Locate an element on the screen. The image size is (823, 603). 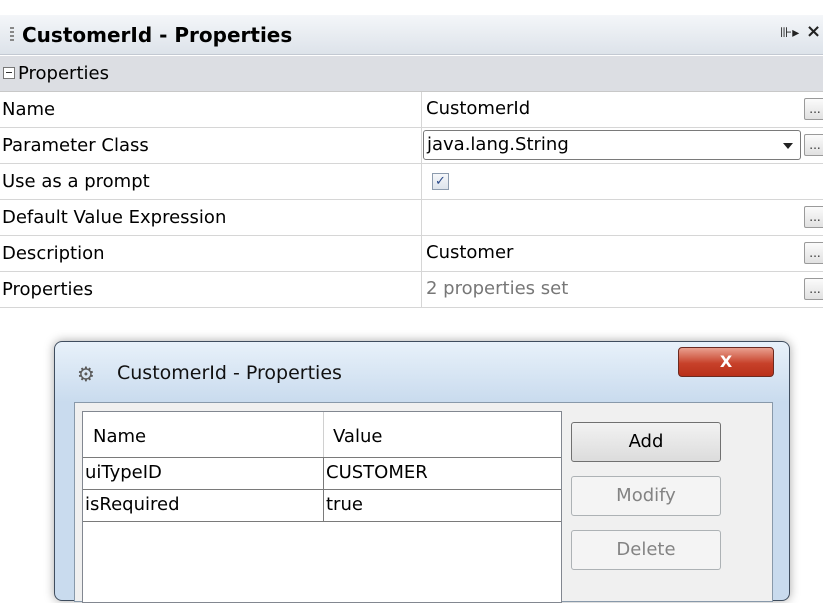
panel-titlebar: CustomerId - Properties ⊪▸ × is located at coordinates (411, 35).